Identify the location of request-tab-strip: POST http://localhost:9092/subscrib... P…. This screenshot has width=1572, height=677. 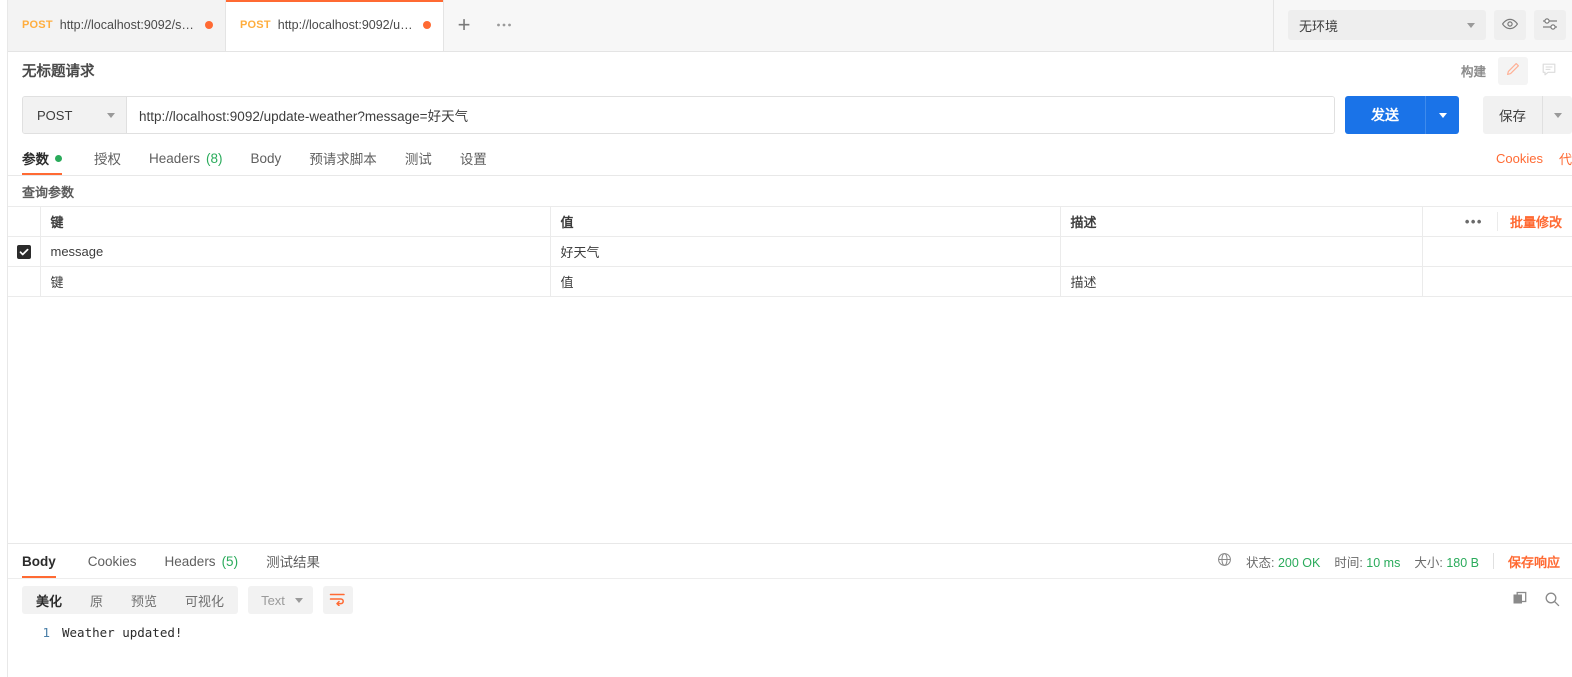
(790, 26).